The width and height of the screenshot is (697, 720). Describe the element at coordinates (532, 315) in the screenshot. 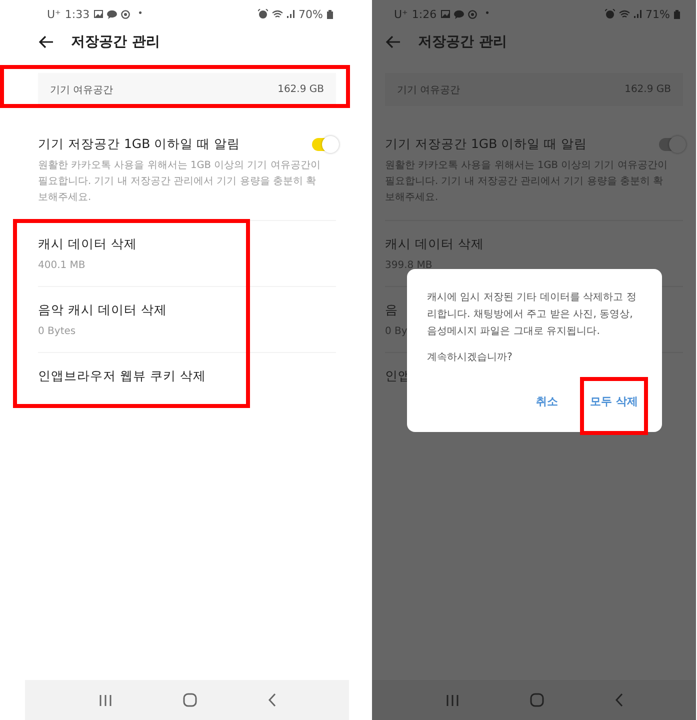

I see `dialog-message: 캐시에 임시 저장된 기타 데이터를 삭제하고 정리합니다. 채팅방에서 주고 받은 사진, 동영상, 음성메시지 파일은 그대로 유지됩니다.` at that location.